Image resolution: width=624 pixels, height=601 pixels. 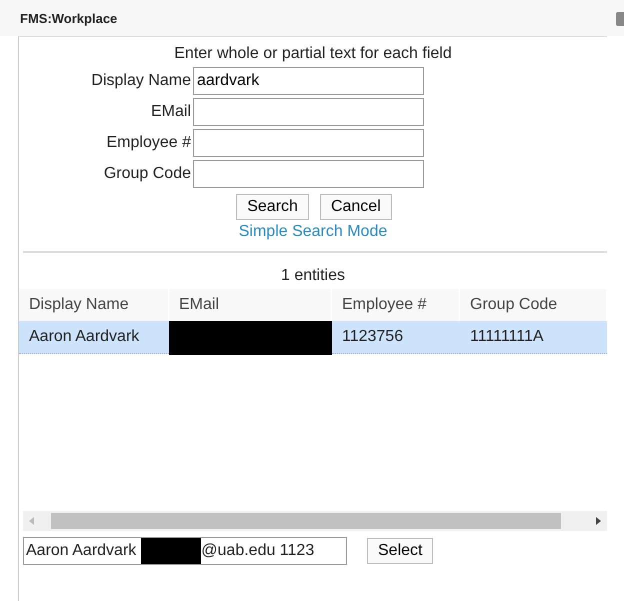 I want to click on left-arrow-icon, so click(x=32, y=521).